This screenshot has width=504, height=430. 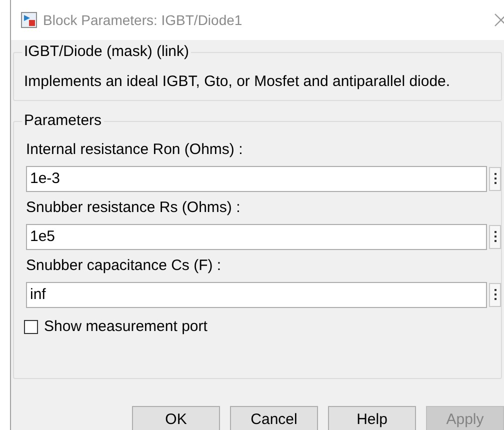 What do you see at coordinates (29, 20) in the screenshot?
I see `app-icon` at bounding box center [29, 20].